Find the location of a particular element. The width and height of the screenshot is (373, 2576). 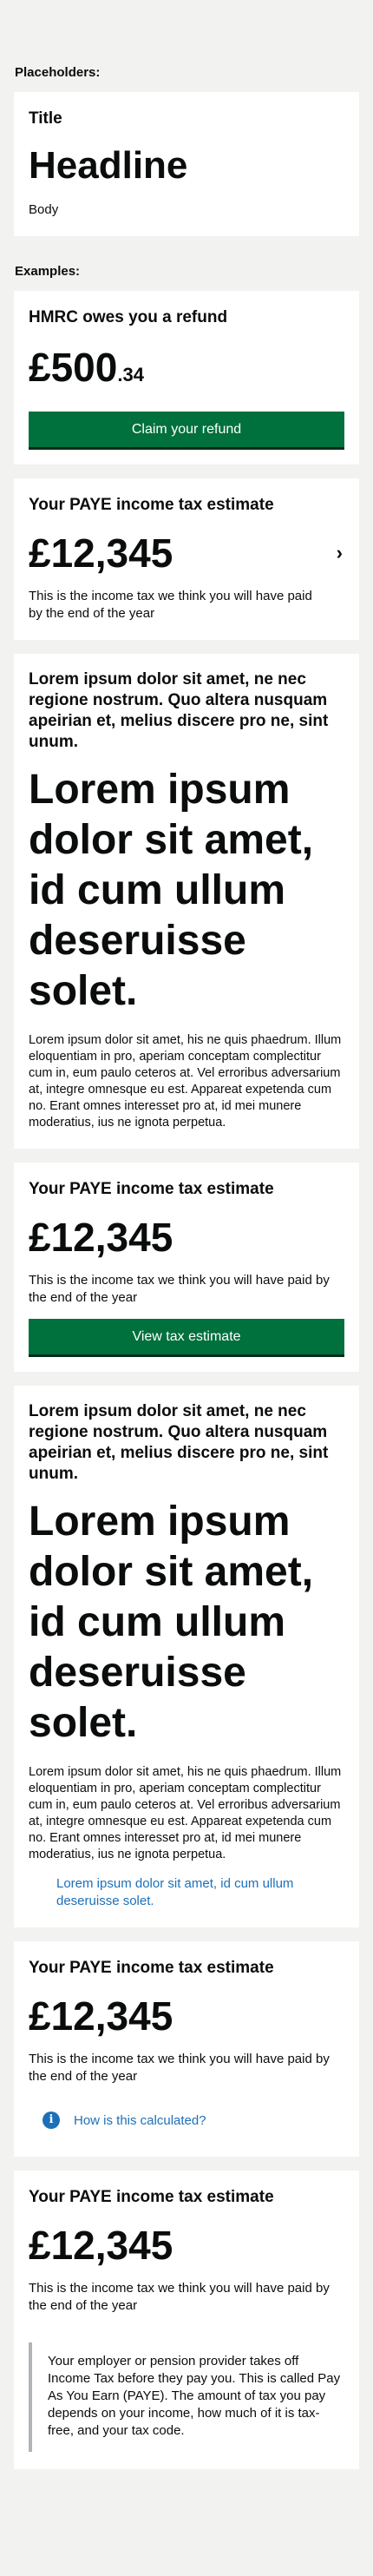

how-calculated-link: i How is this calculated? is located at coordinates (193, 2120).